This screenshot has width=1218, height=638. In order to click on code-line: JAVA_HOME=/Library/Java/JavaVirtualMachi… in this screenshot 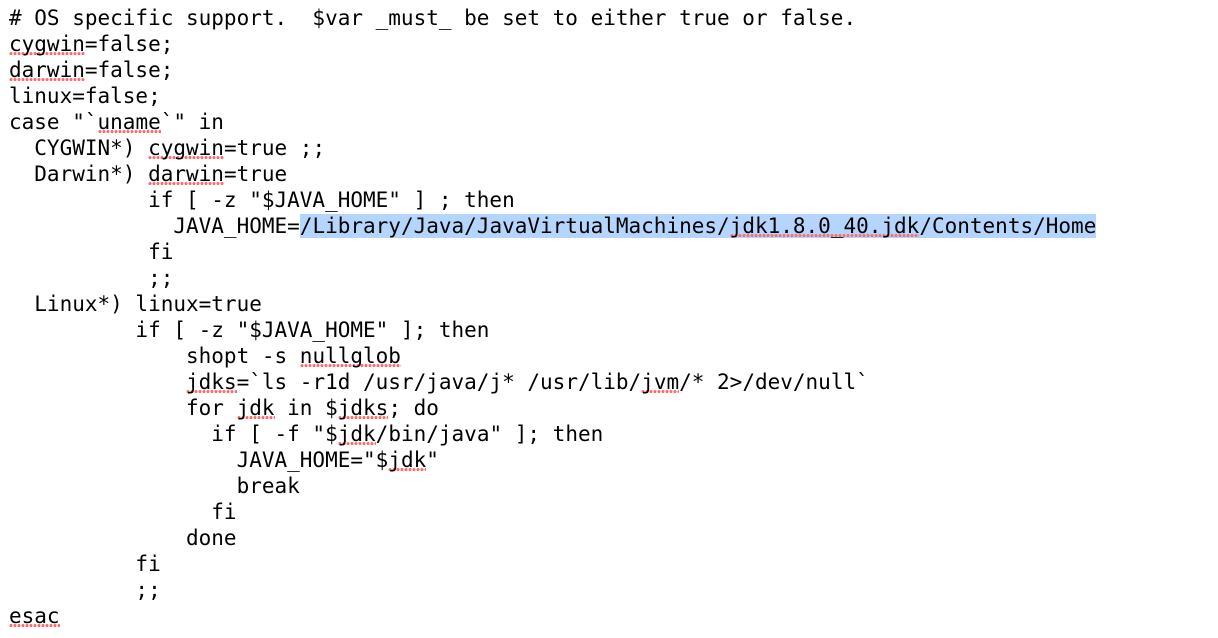, I will do `click(553, 226)`.